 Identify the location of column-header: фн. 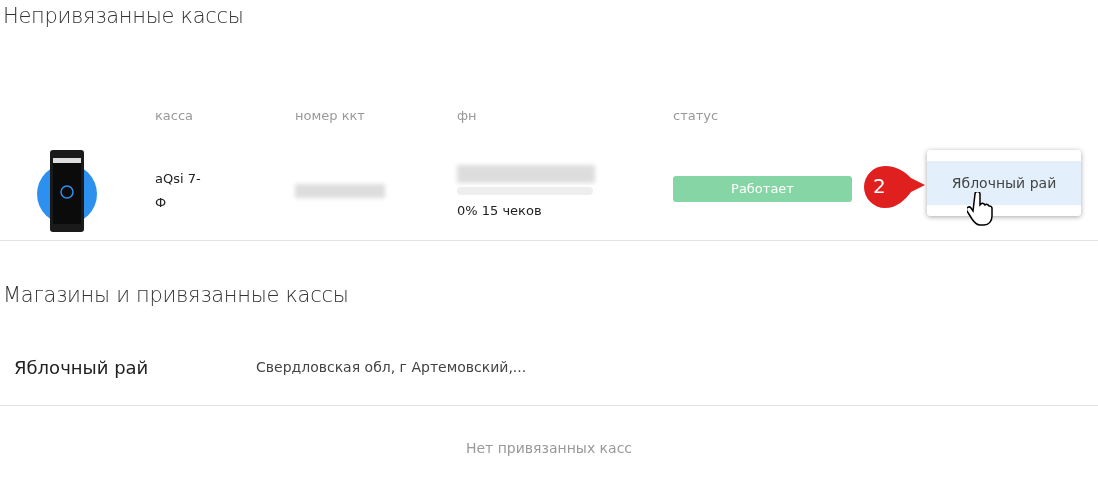
(467, 115).